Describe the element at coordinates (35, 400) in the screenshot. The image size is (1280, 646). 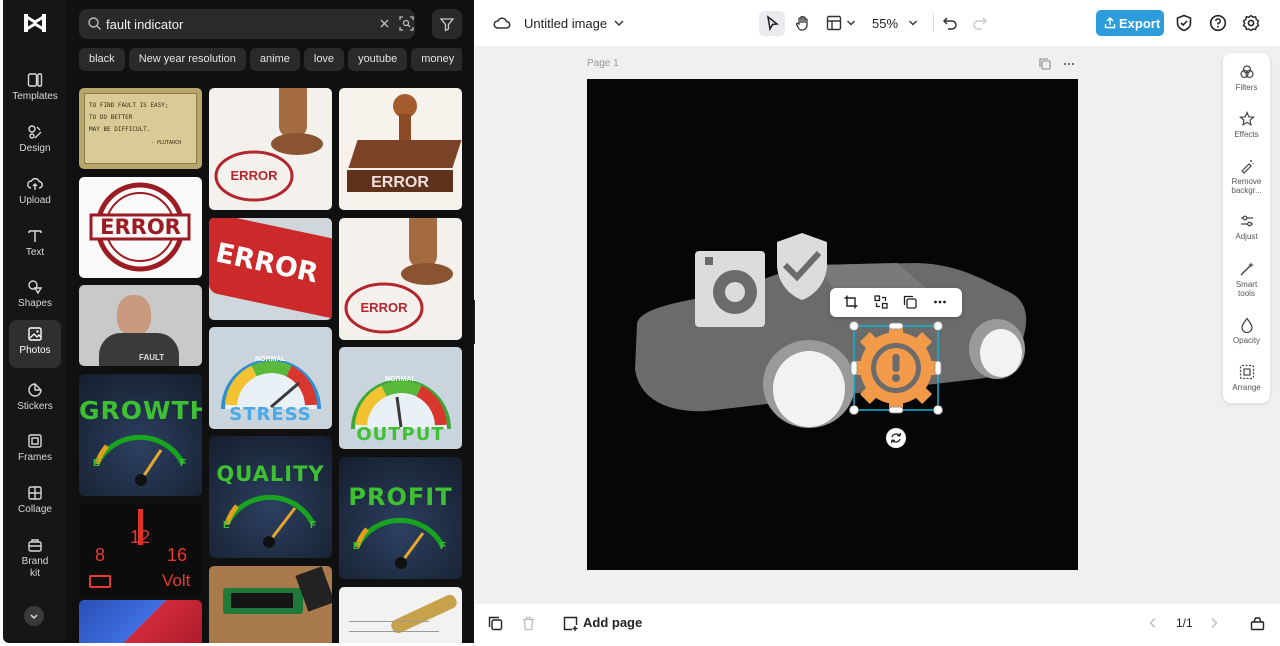
I see `rail-item-stickers: Stickers` at that location.